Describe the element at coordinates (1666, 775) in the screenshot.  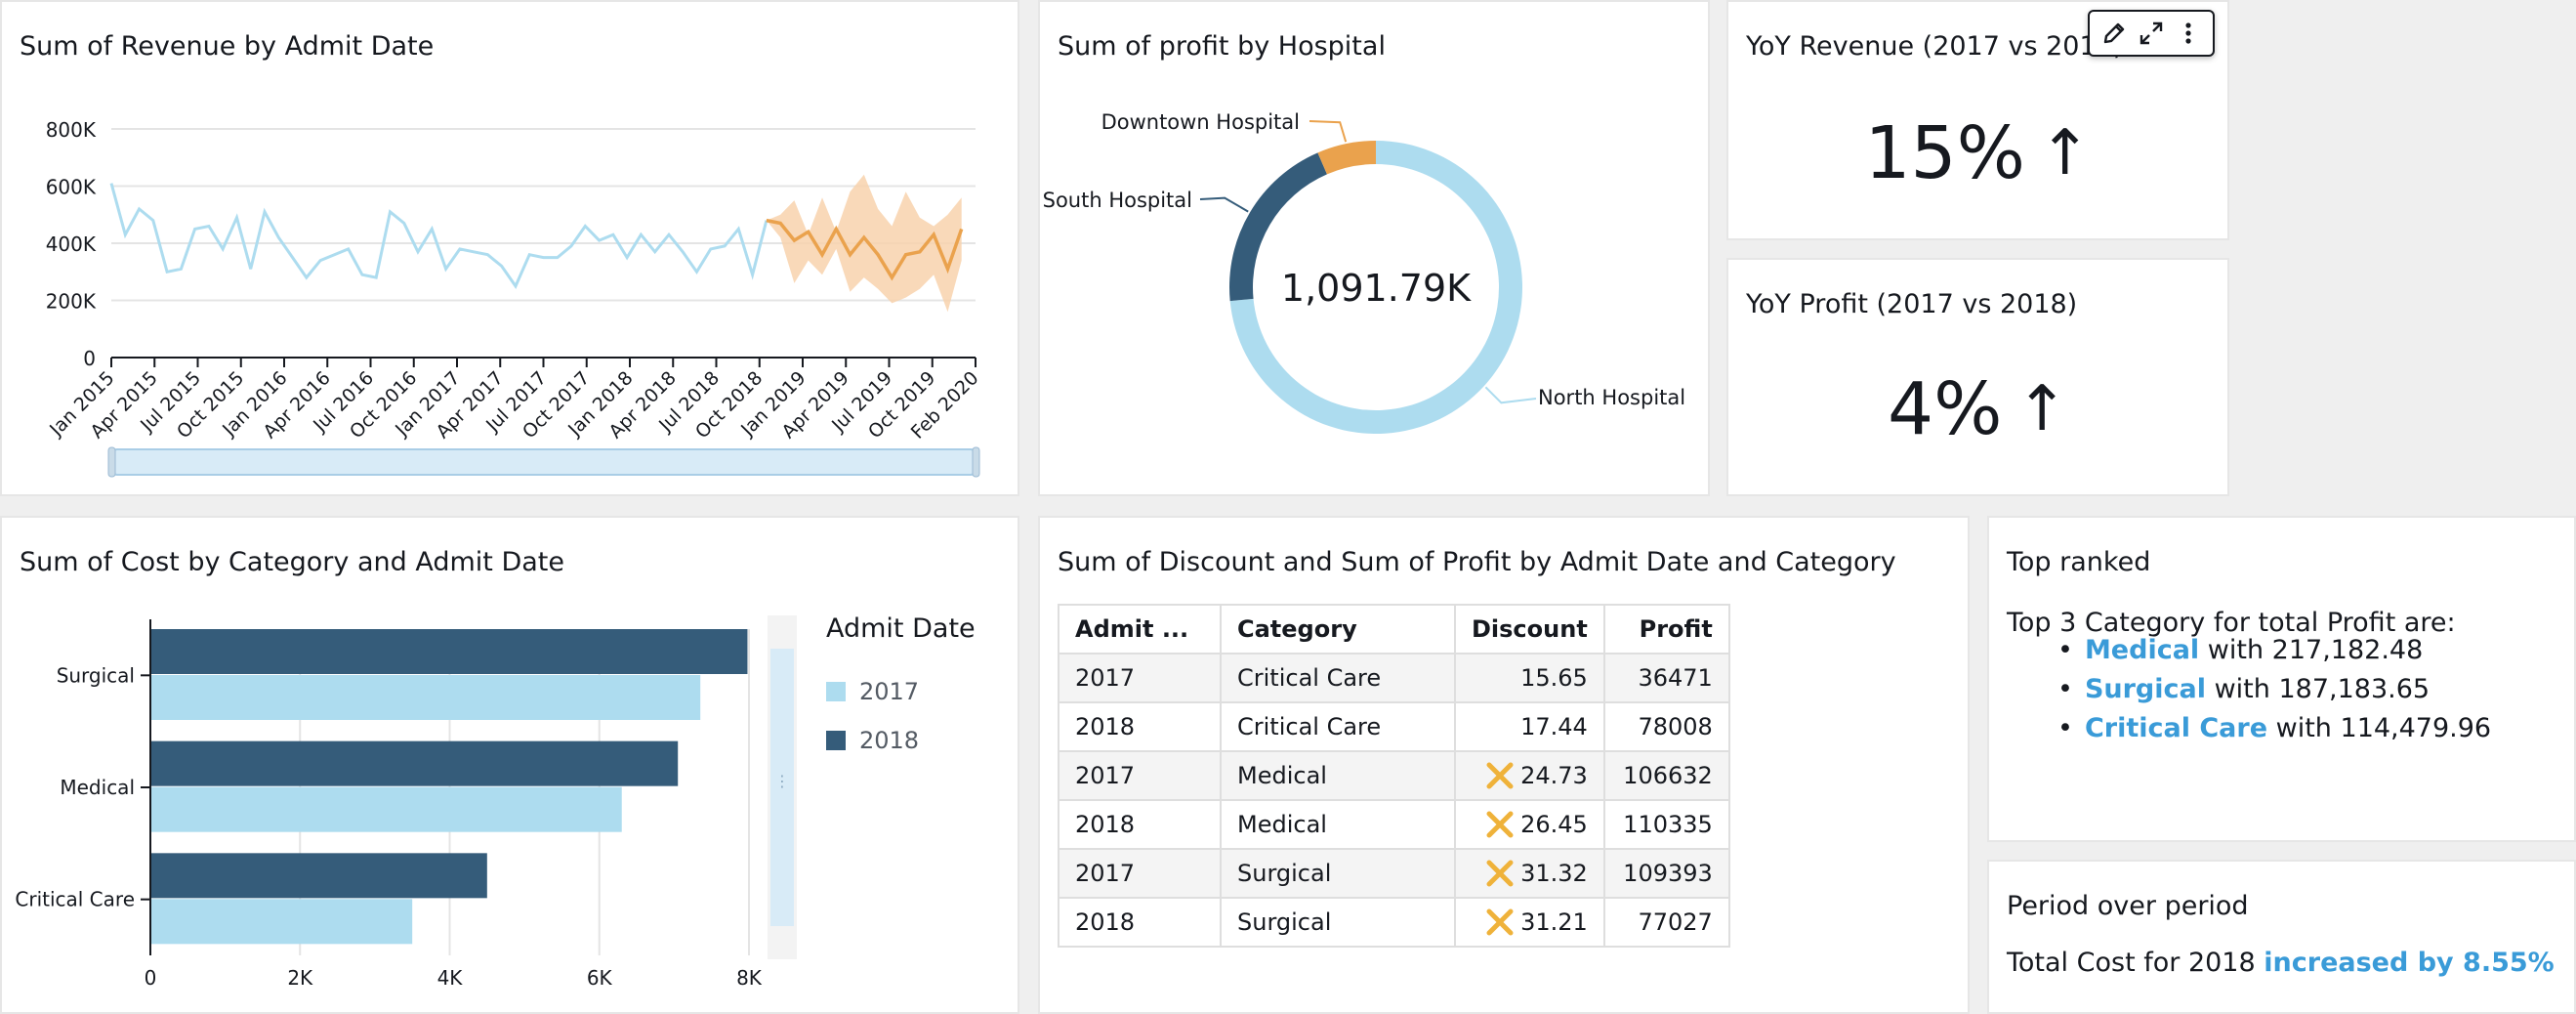
I see `cell-profit: 106632` at that location.